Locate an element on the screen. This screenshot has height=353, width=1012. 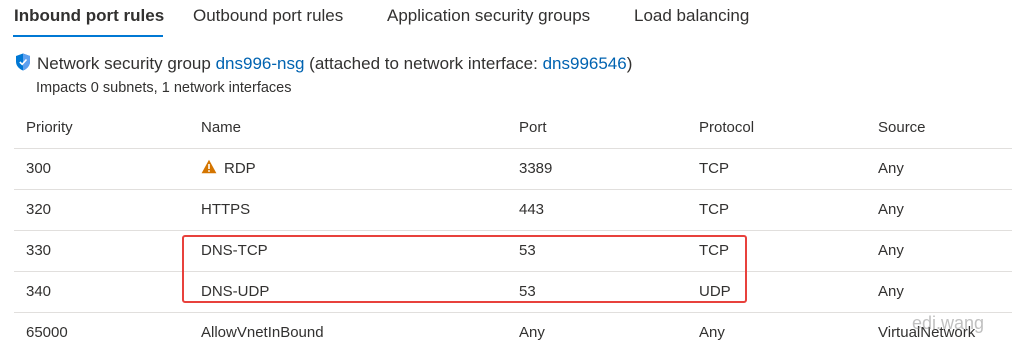
row-protocol: Any is located at coordinates (712, 332).